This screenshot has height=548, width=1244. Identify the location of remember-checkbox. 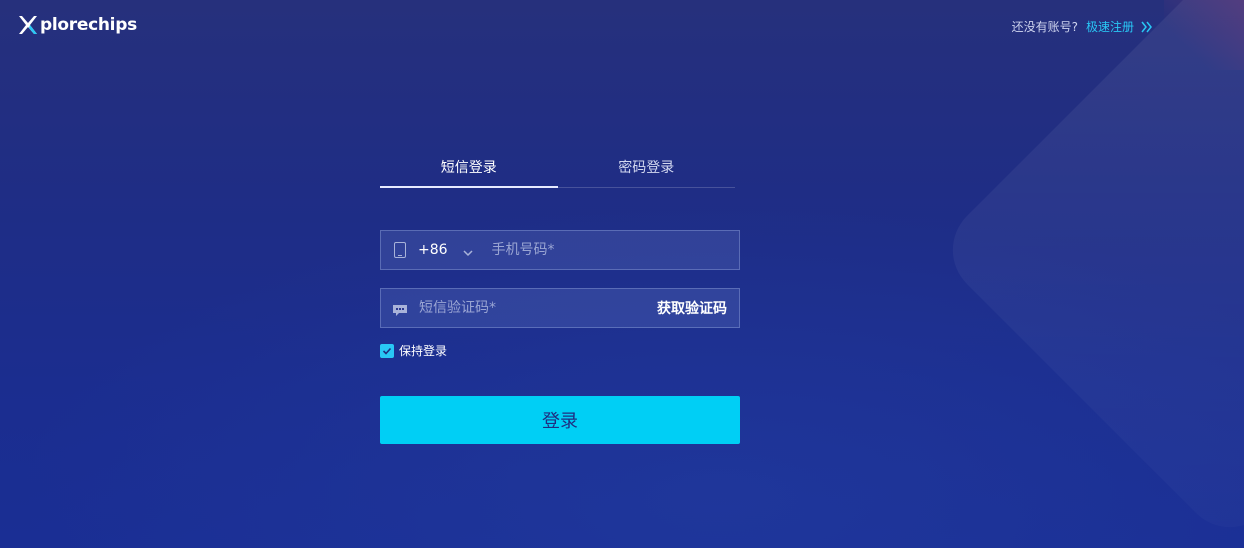
(387, 350).